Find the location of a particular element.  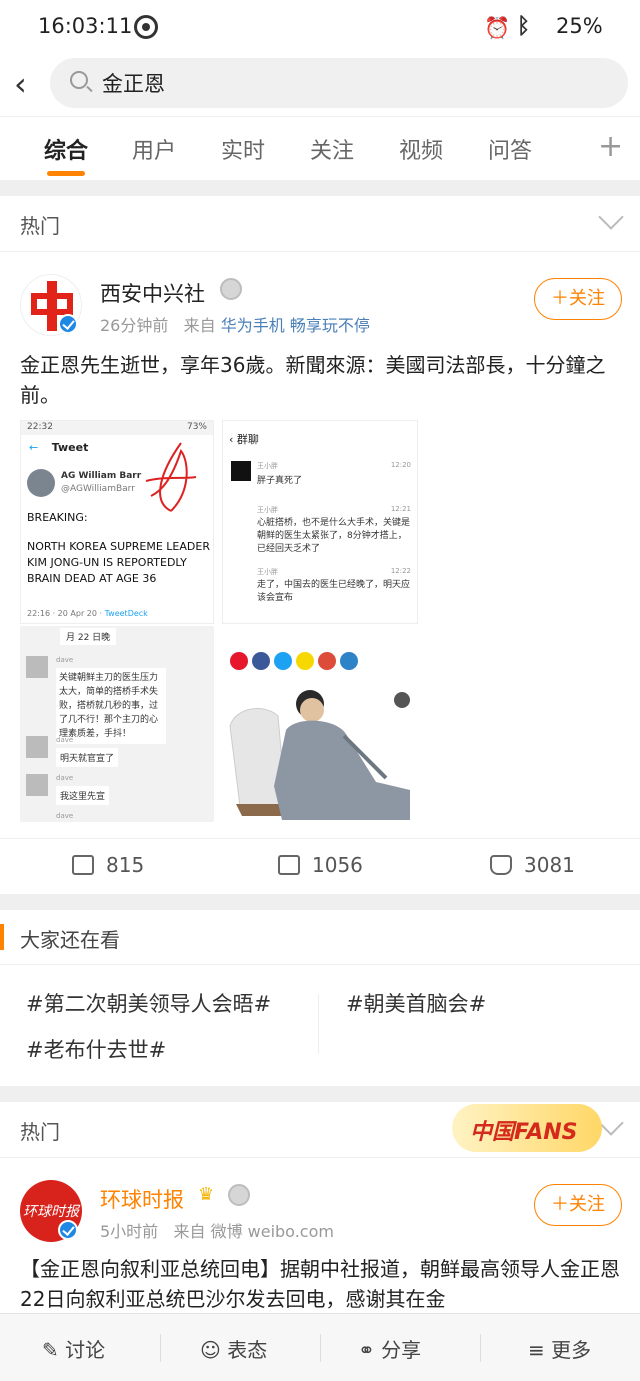

tweet-status-battery: 73% is located at coordinates (196, 427).